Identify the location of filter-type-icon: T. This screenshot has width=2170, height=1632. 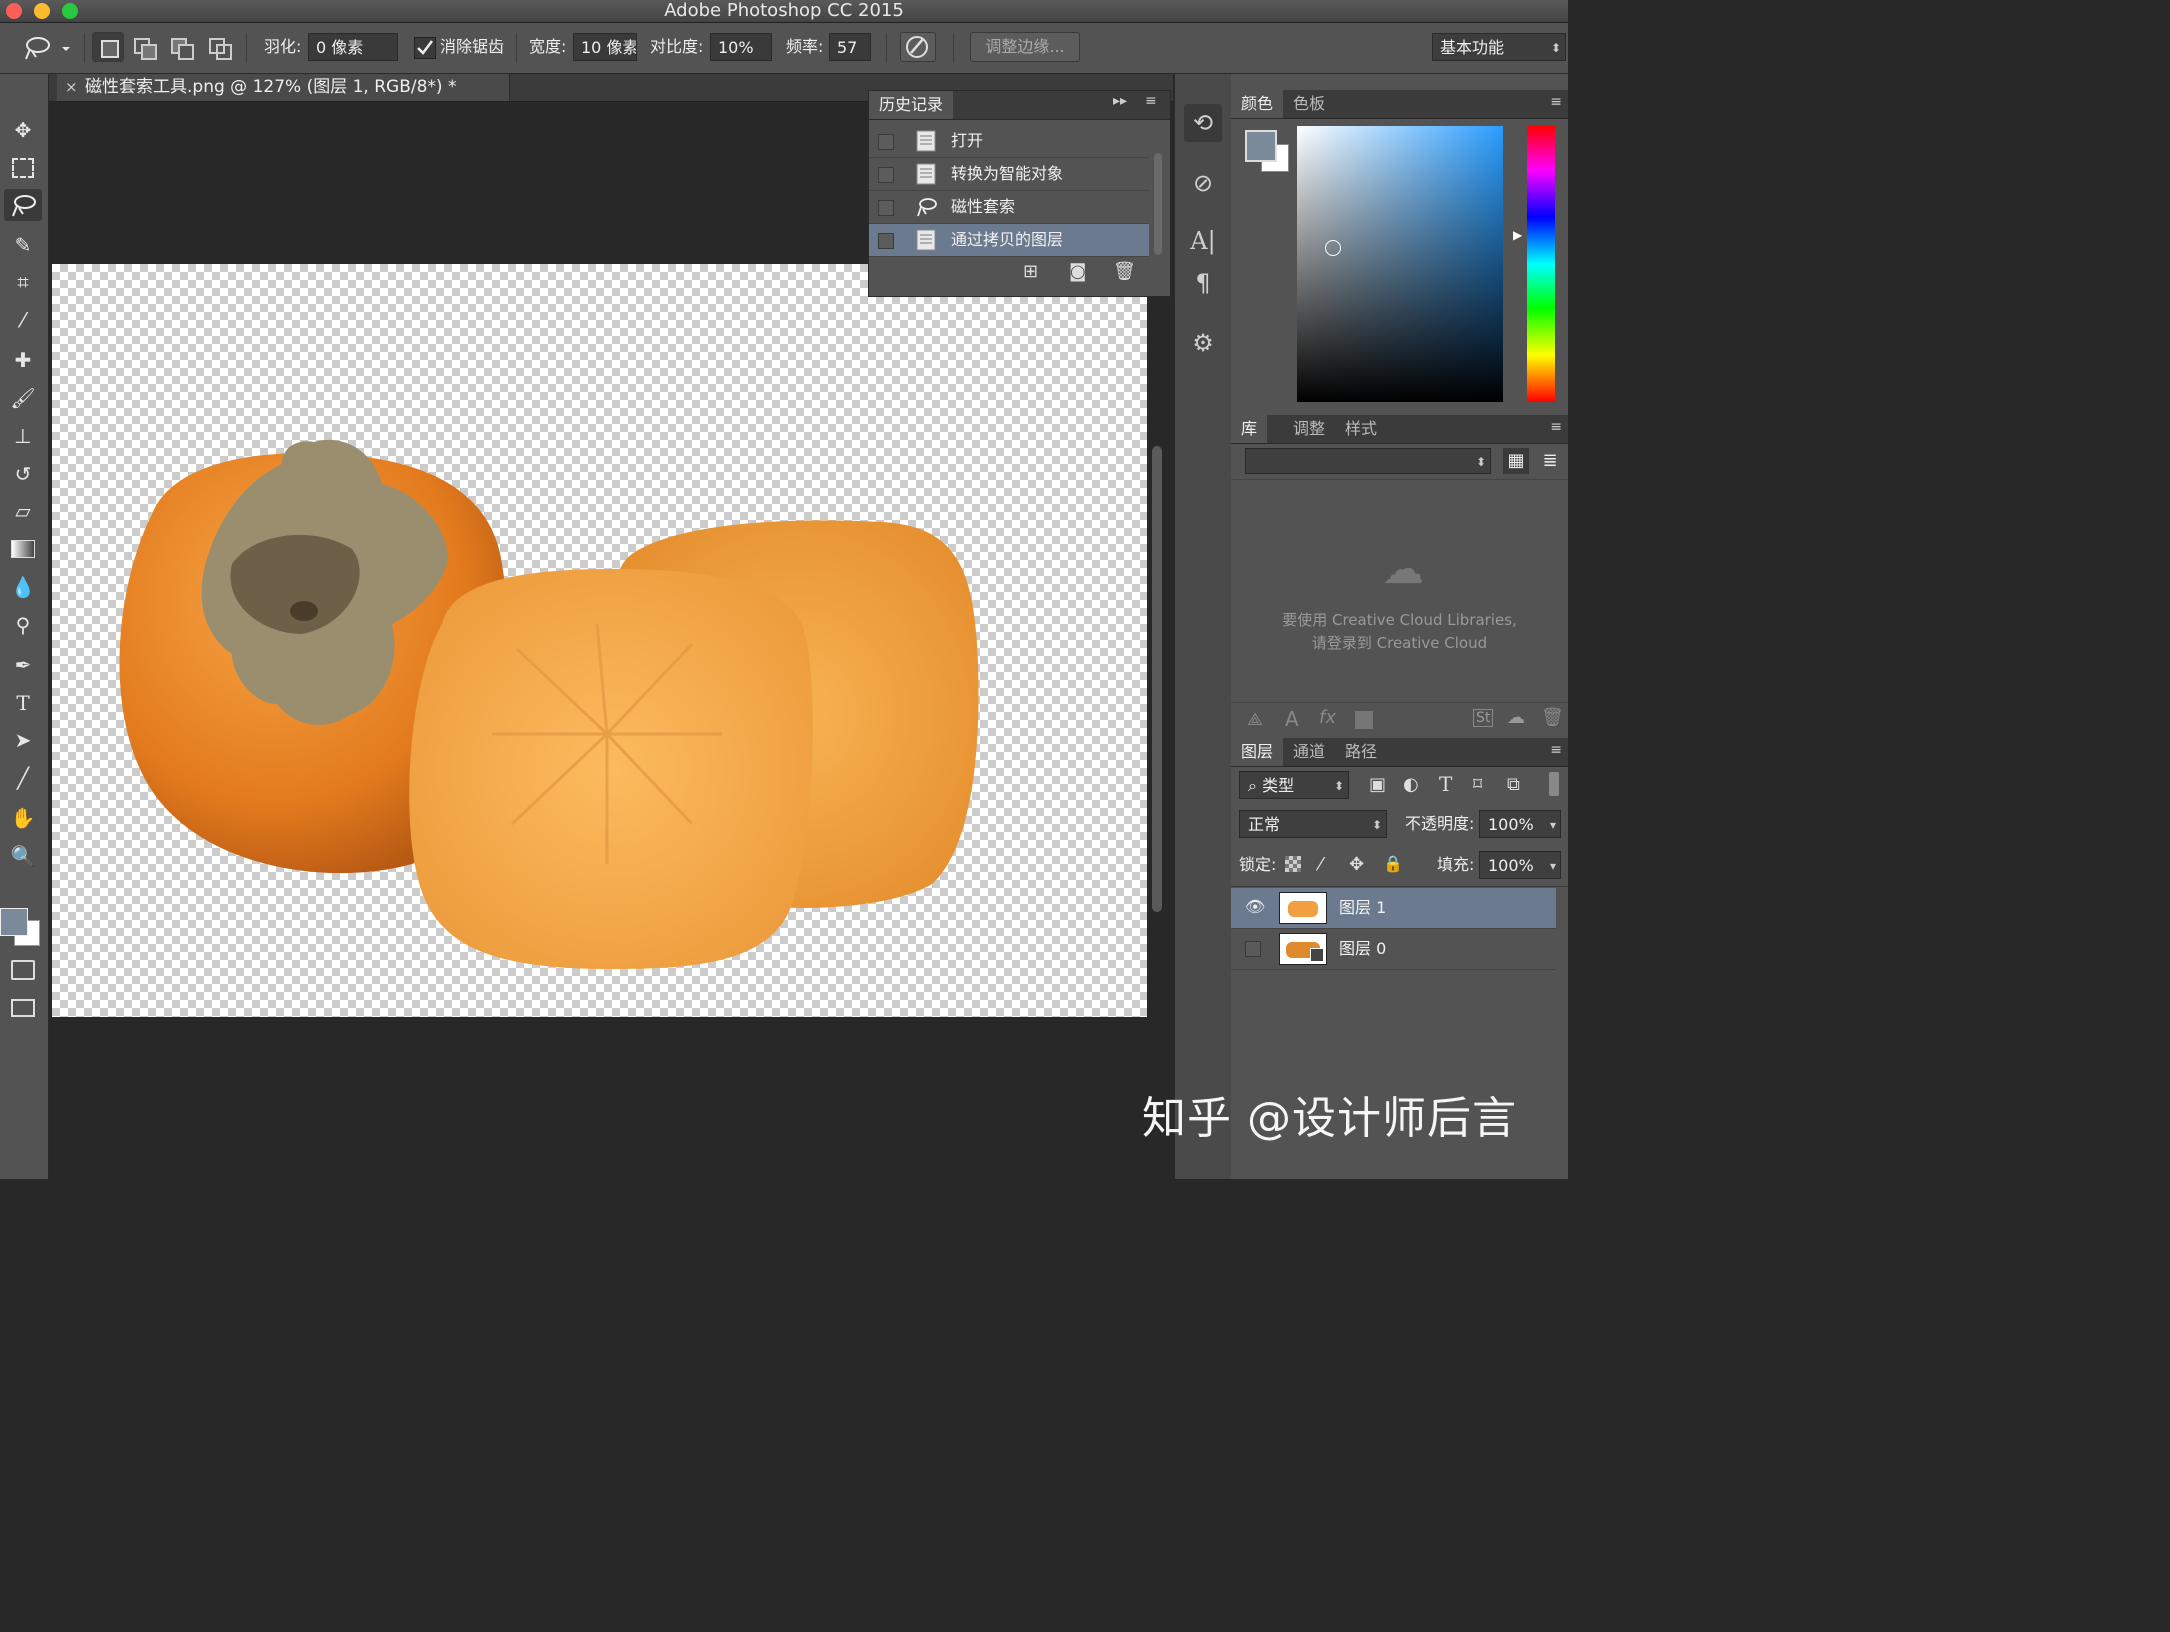
(1445, 784).